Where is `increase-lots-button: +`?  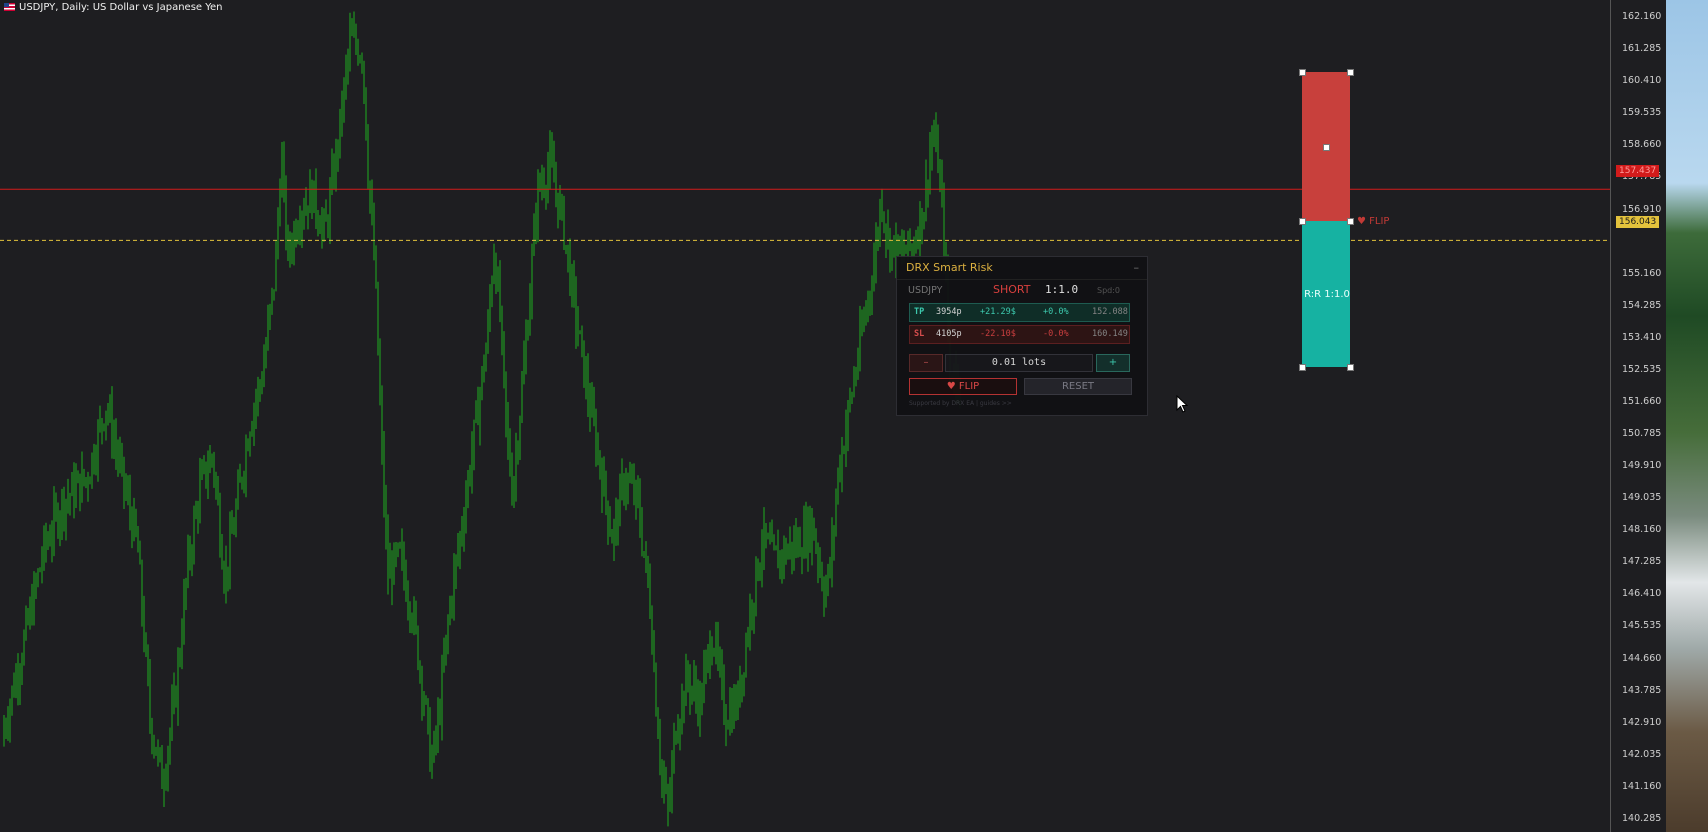 increase-lots-button: + is located at coordinates (1113, 363).